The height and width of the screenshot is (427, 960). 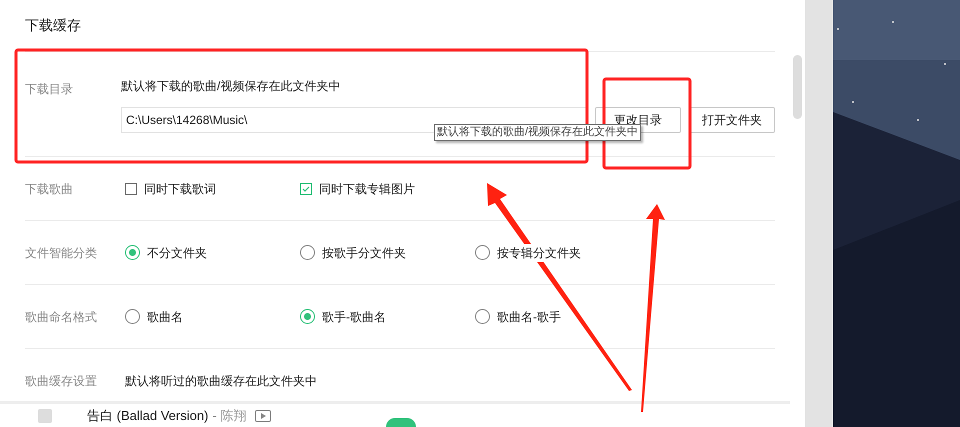 What do you see at coordinates (231, 86) in the screenshot?
I see `setting-description: 默认将下载的歌曲/视频保存在此文件夹中` at bounding box center [231, 86].